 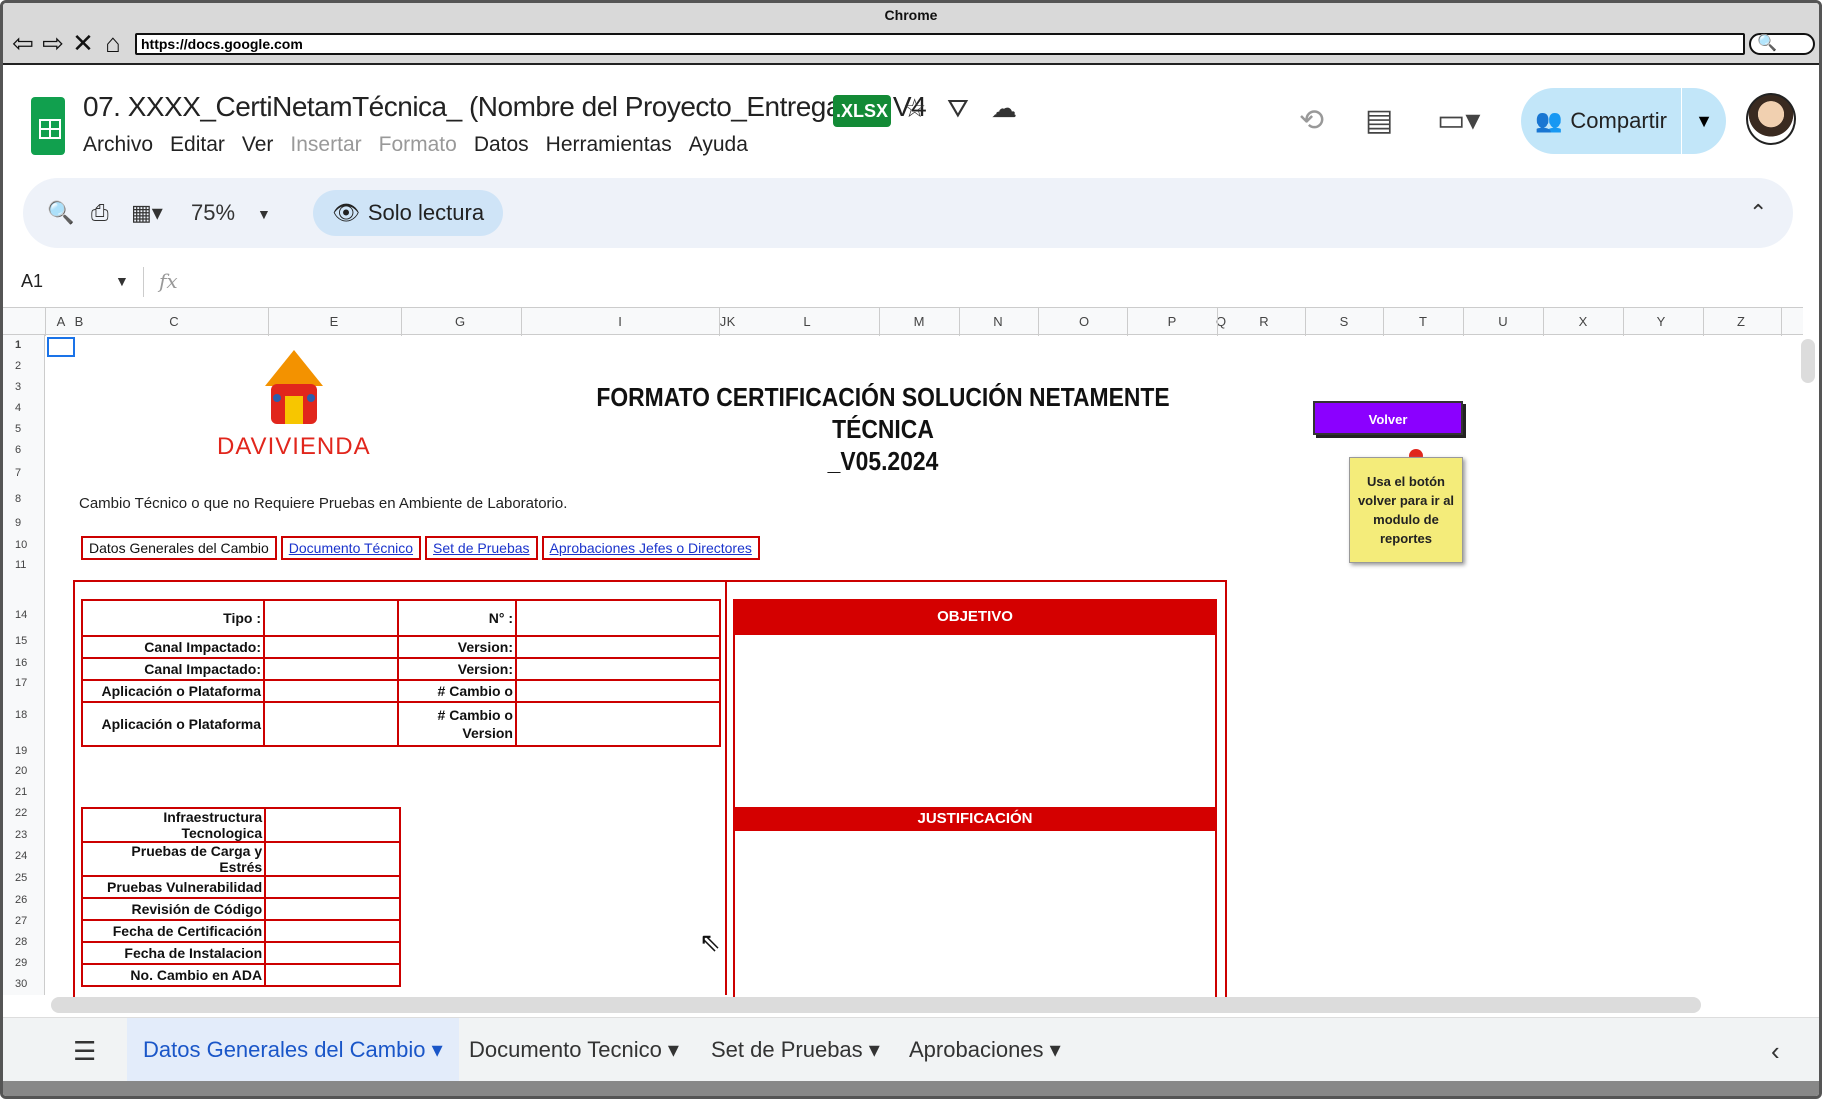 I want to click on row-27: 27, so click(x=21, y=921).